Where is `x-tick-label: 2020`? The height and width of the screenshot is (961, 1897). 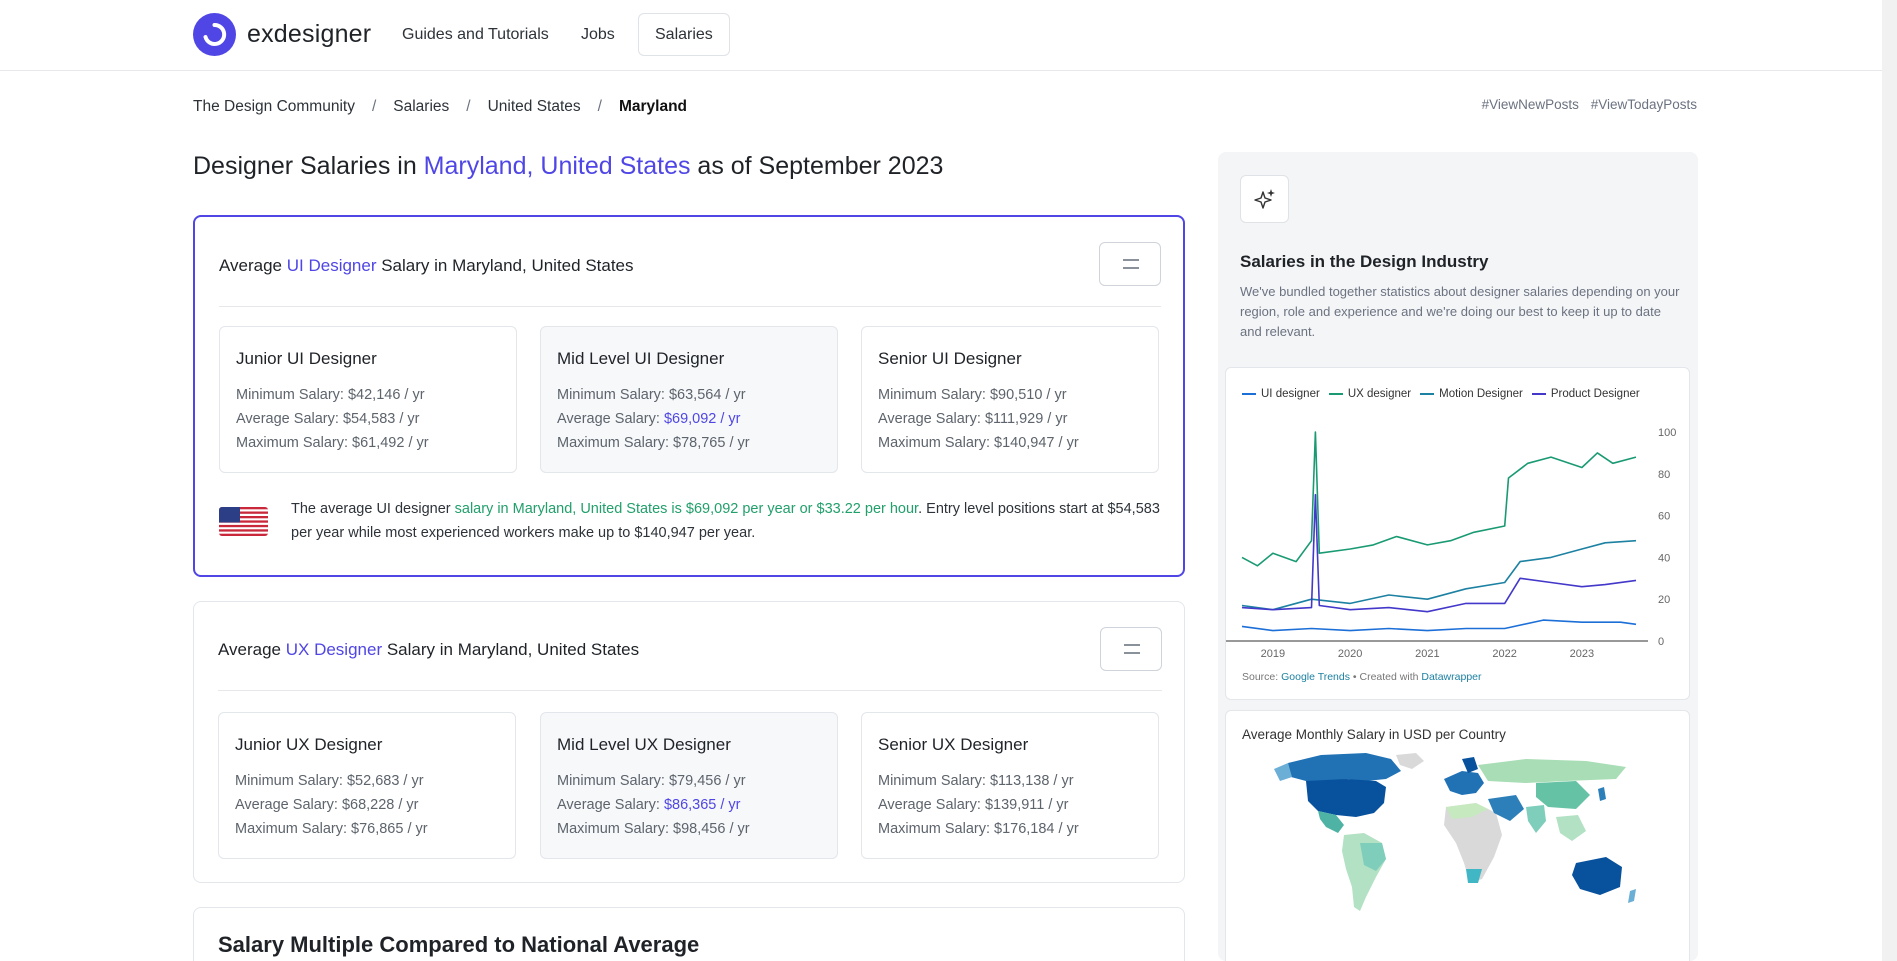
x-tick-label: 2020 is located at coordinates (1350, 654).